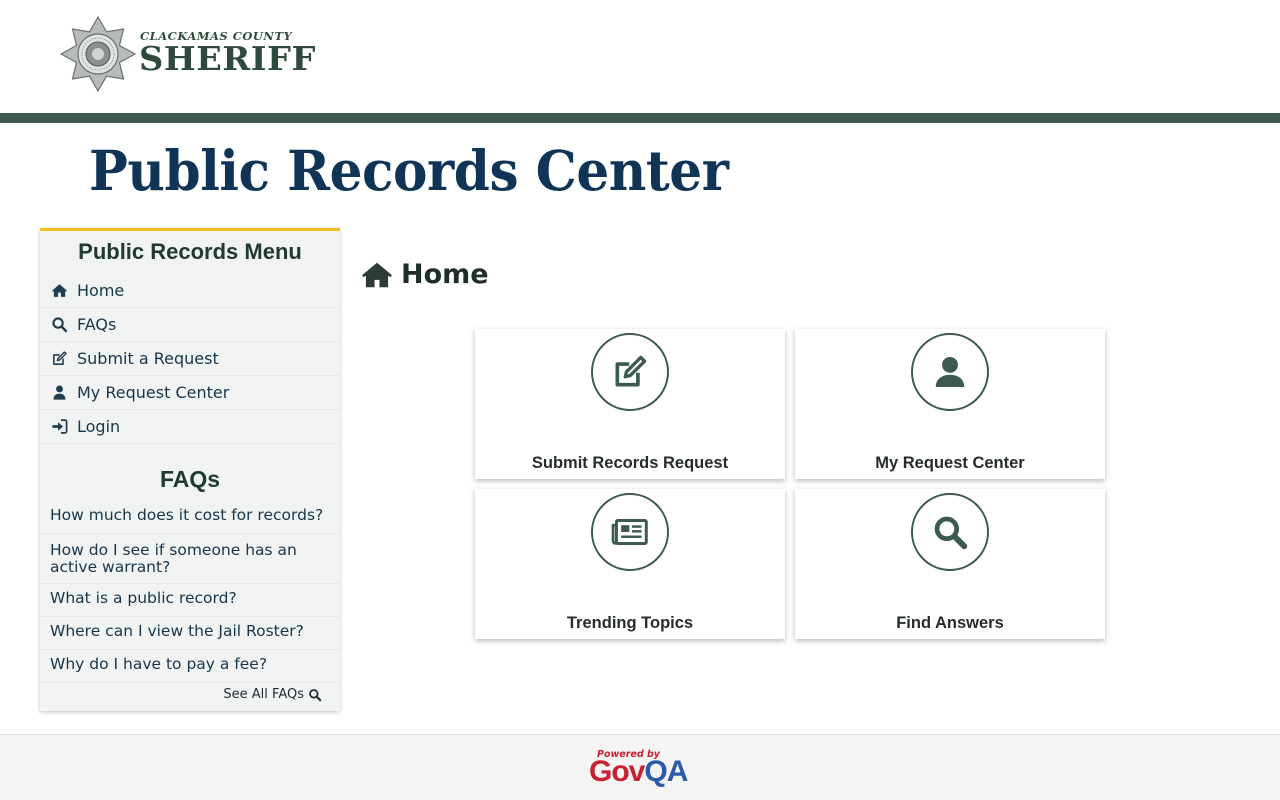 This screenshot has height=800, width=1280. What do you see at coordinates (101, 290) in the screenshot?
I see `menu-label-home: Home` at bounding box center [101, 290].